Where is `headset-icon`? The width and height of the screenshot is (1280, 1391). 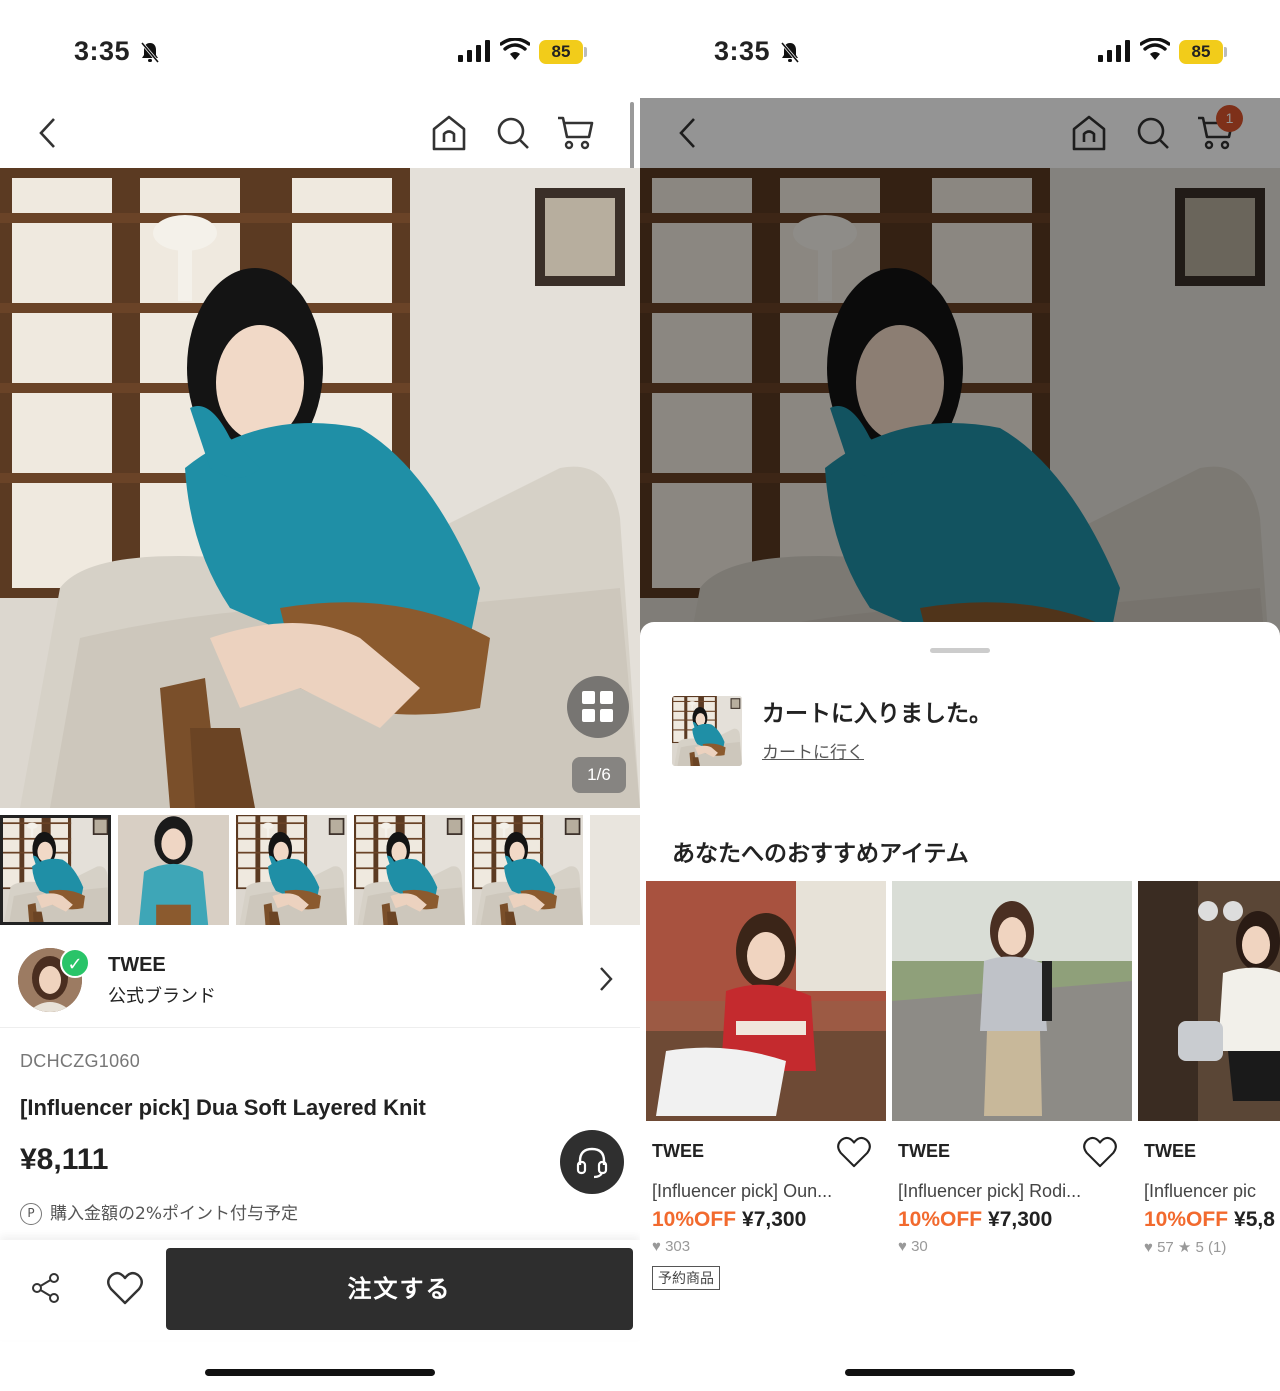
headset-icon is located at coordinates (592, 1163).